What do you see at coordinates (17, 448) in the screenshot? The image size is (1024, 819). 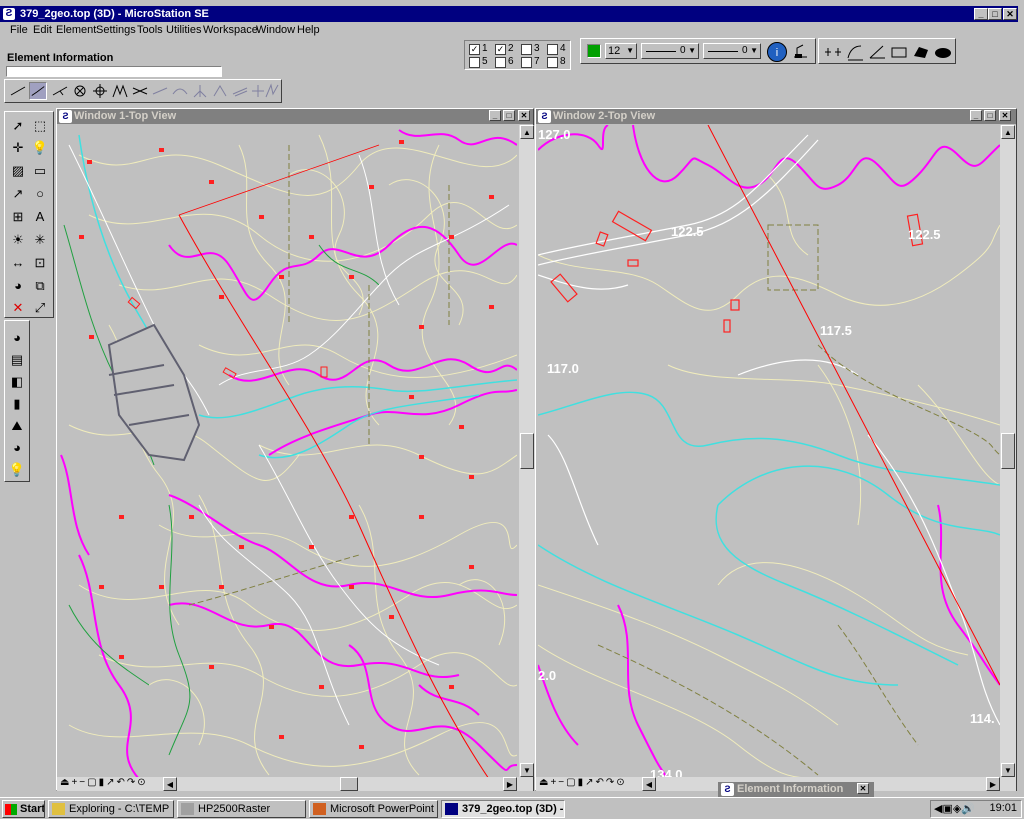 I see `render-light-icon: ◕` at bounding box center [17, 448].